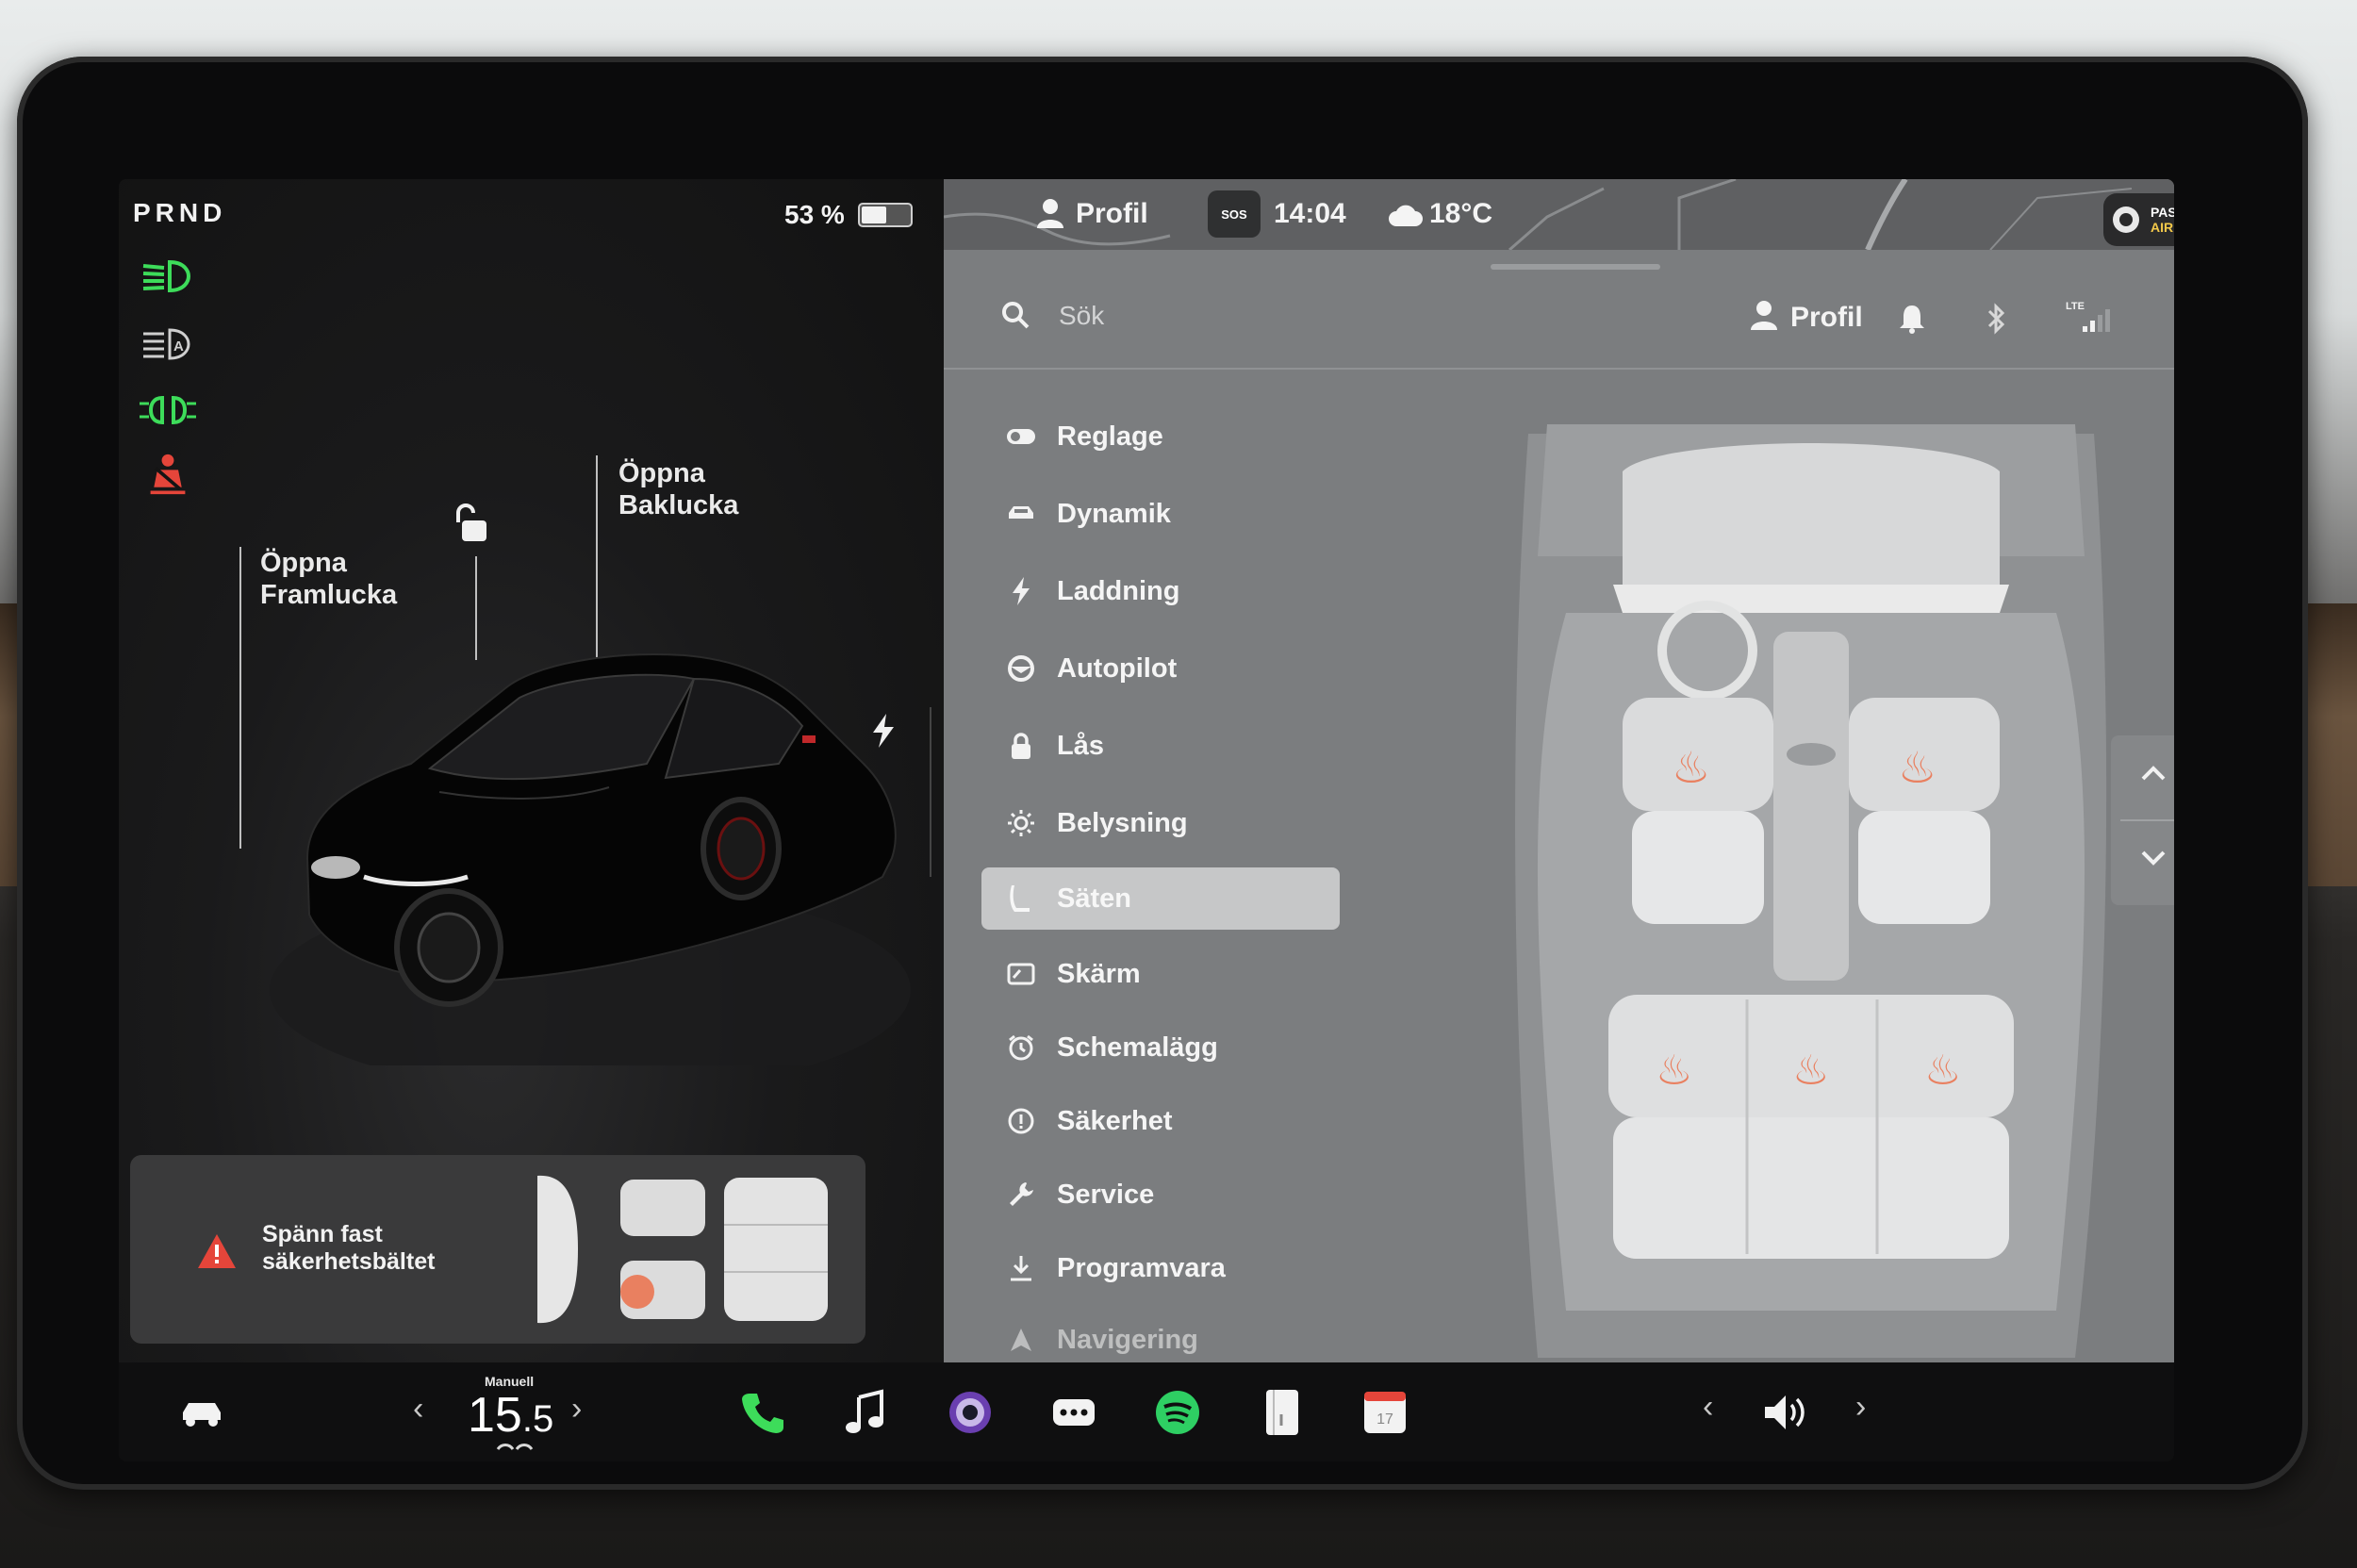 The width and height of the screenshot is (2357, 1568). I want to click on menu-item-label: Laddning, so click(1118, 590).